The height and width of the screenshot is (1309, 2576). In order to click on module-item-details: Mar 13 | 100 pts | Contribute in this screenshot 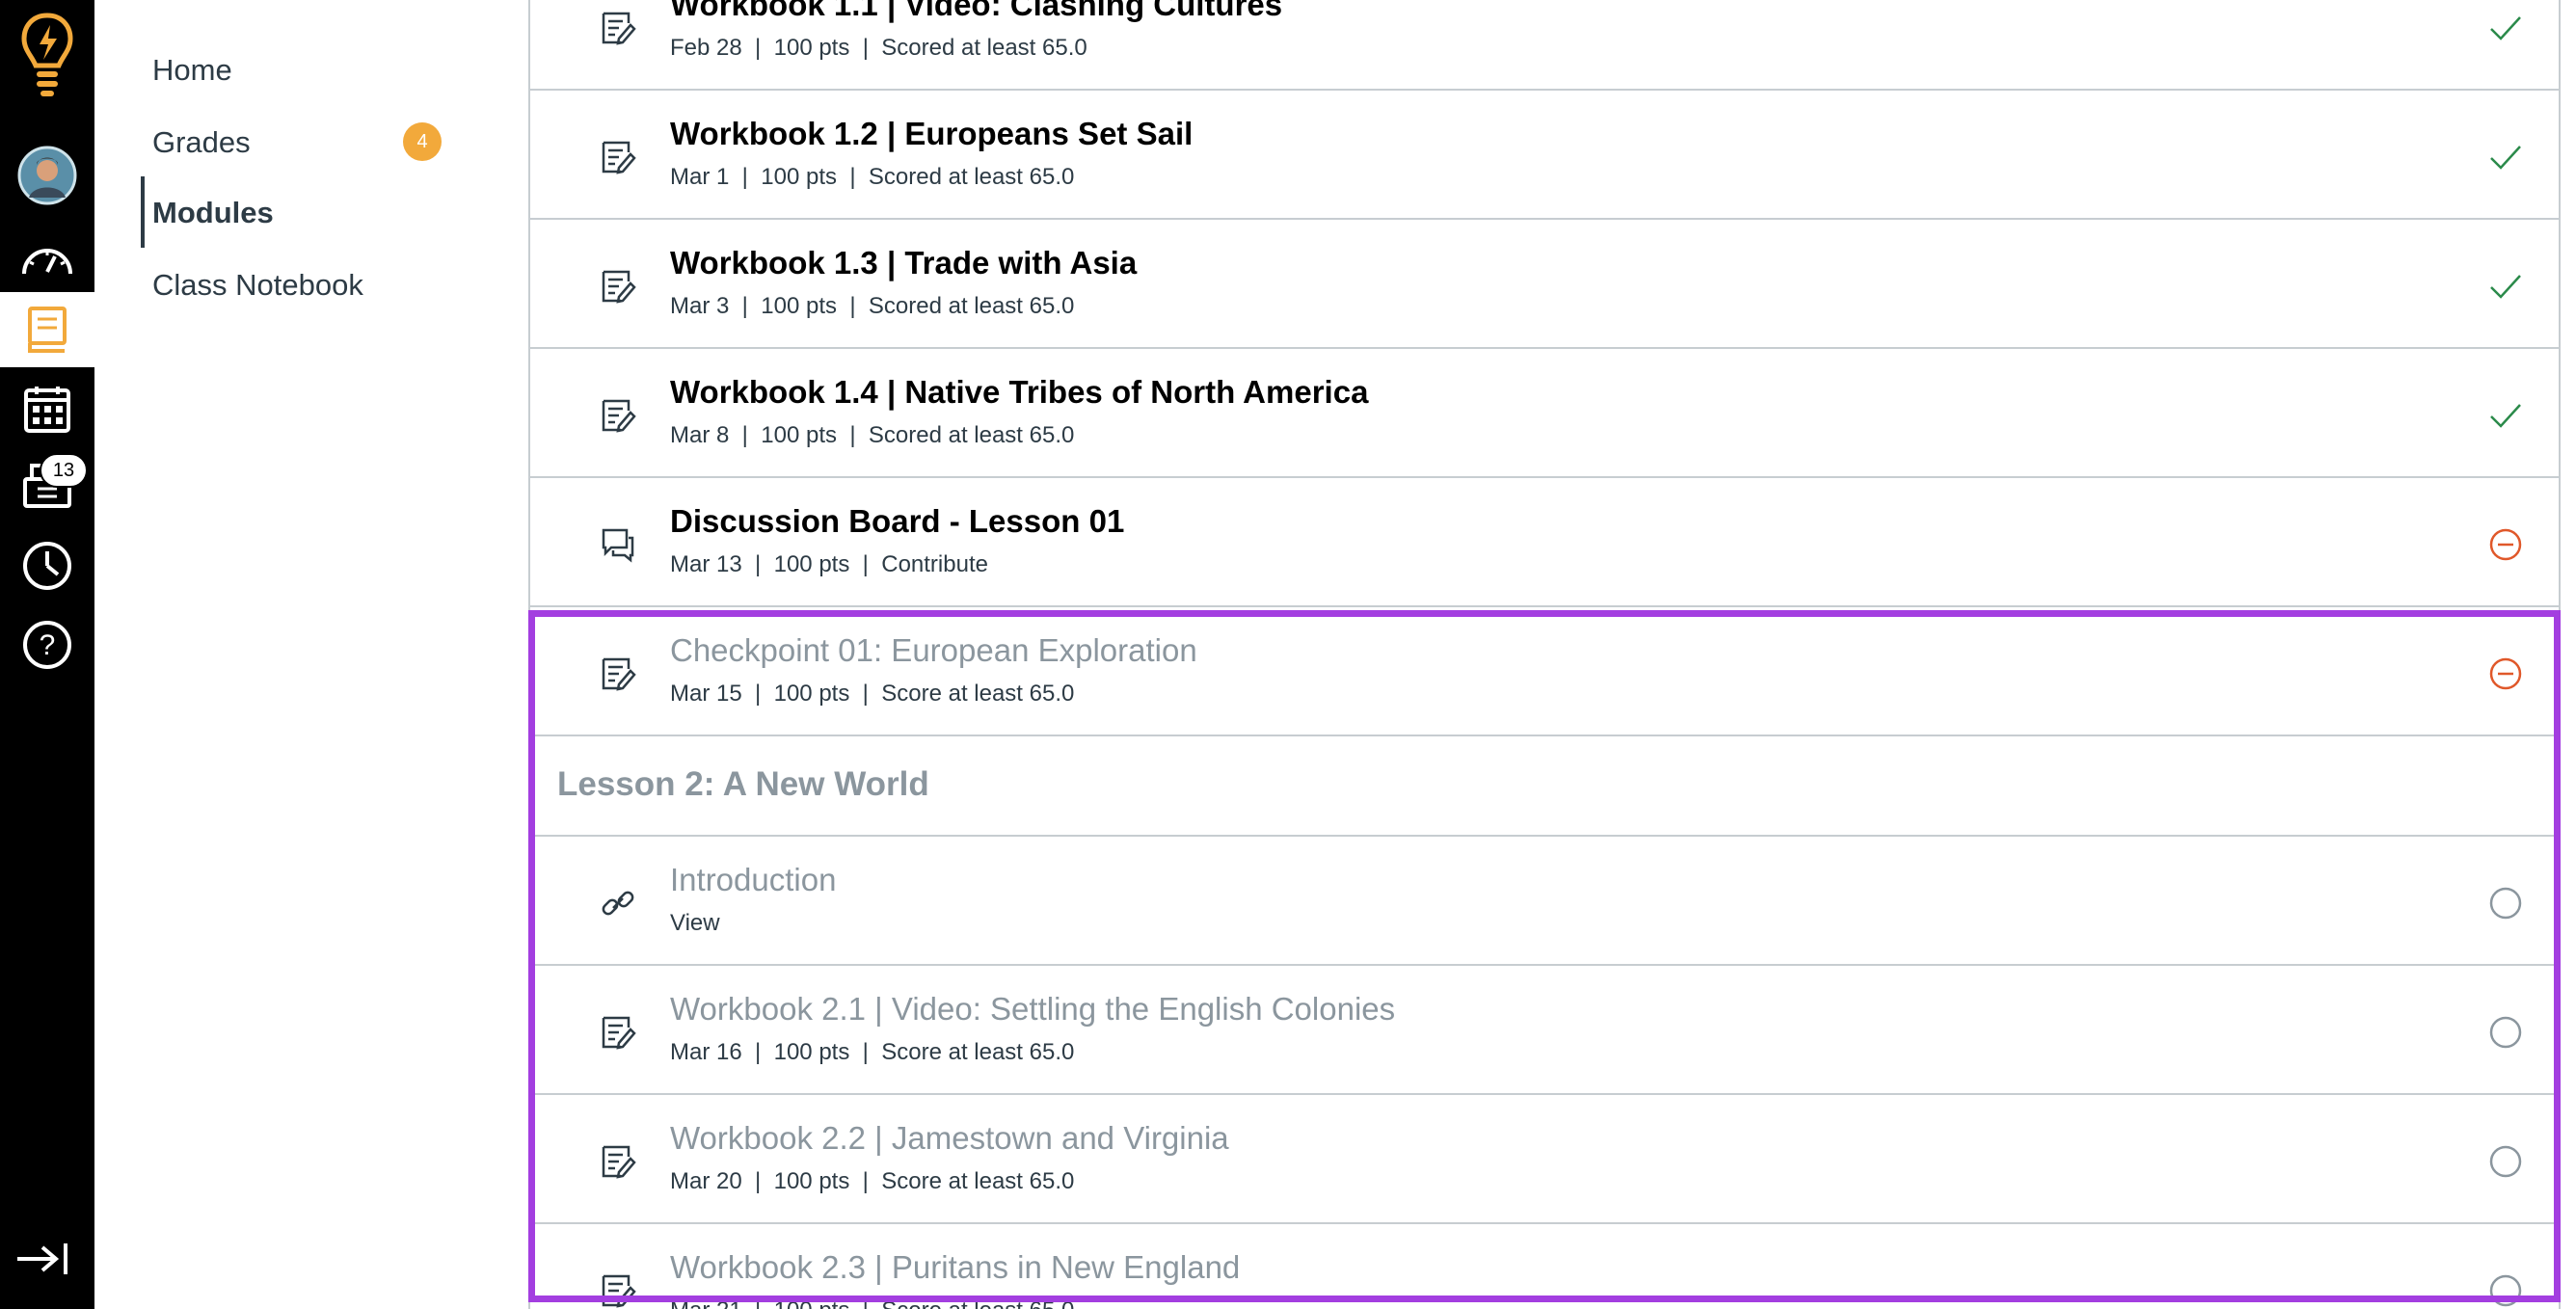, I will do `click(829, 564)`.